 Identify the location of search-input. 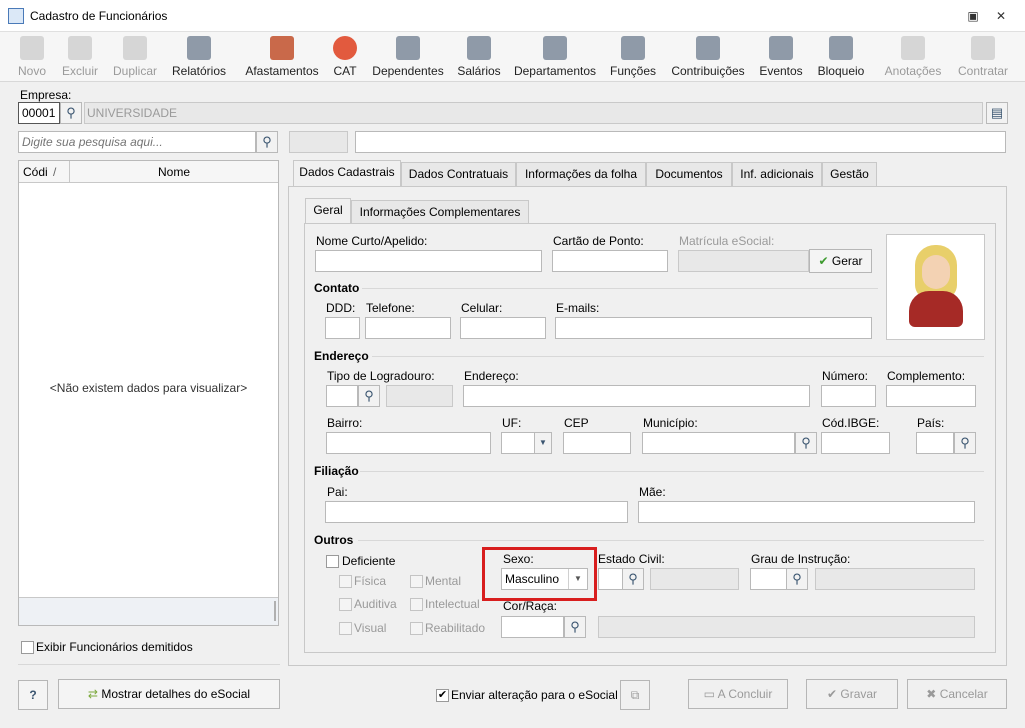
(137, 142).